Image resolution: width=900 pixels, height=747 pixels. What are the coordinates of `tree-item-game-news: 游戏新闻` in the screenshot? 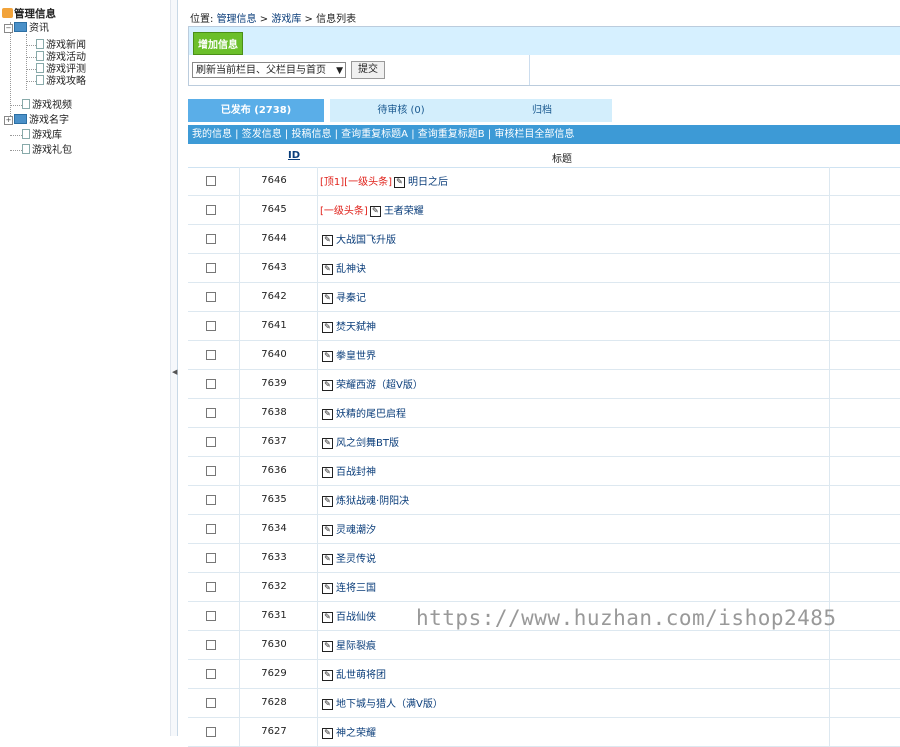 It's located at (61, 45).